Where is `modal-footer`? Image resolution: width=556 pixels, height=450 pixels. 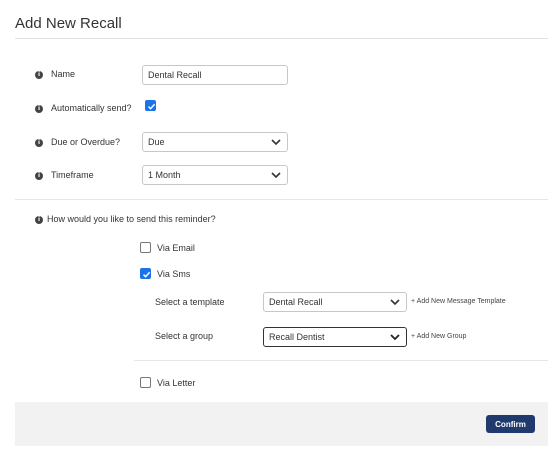 modal-footer is located at coordinates (281, 424).